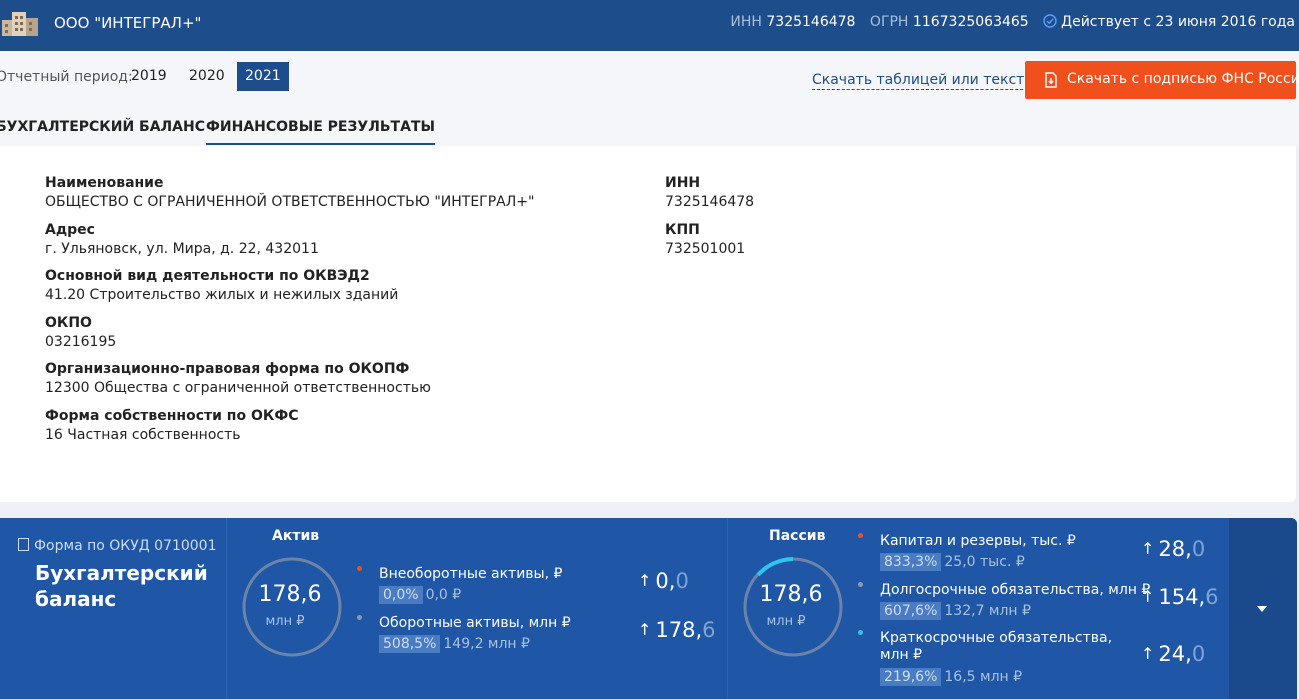 The height and width of the screenshot is (699, 1299). Describe the element at coordinates (860, 535) in the screenshot. I see `passiv-item-0-dot` at that location.